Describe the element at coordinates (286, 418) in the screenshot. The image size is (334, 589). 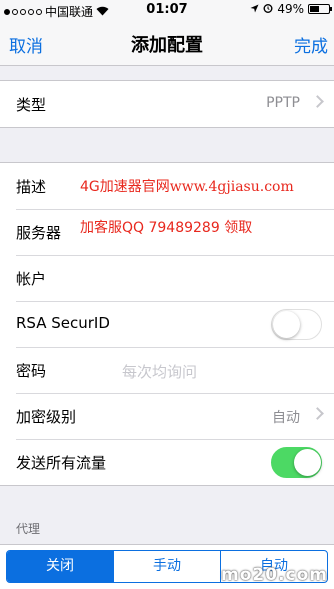
I see `encryption-level-value: 自动` at that location.